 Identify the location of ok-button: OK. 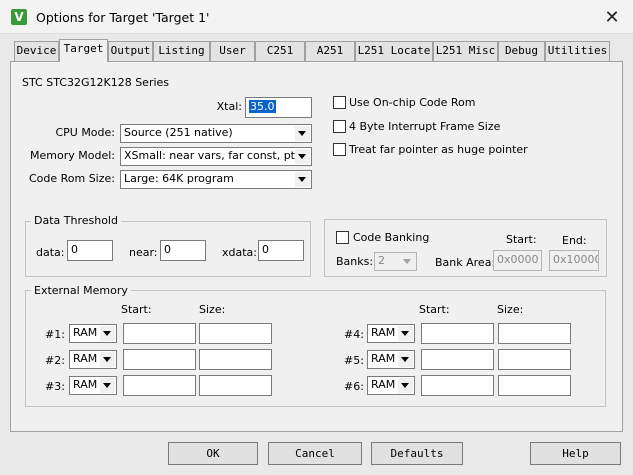
(213, 453).